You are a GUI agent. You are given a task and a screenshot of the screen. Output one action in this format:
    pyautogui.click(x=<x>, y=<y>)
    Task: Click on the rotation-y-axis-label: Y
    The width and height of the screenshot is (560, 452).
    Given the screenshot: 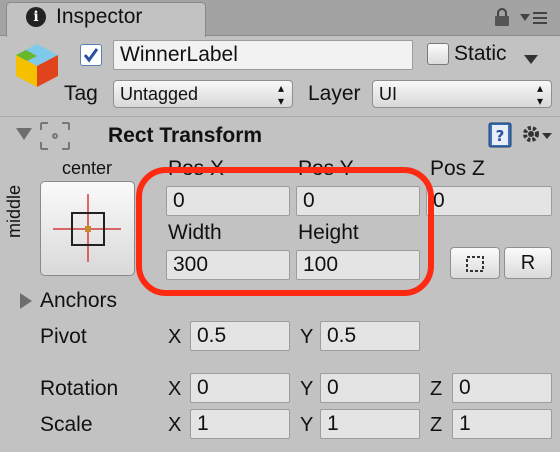 What is the action you would take?
    pyautogui.click(x=307, y=389)
    